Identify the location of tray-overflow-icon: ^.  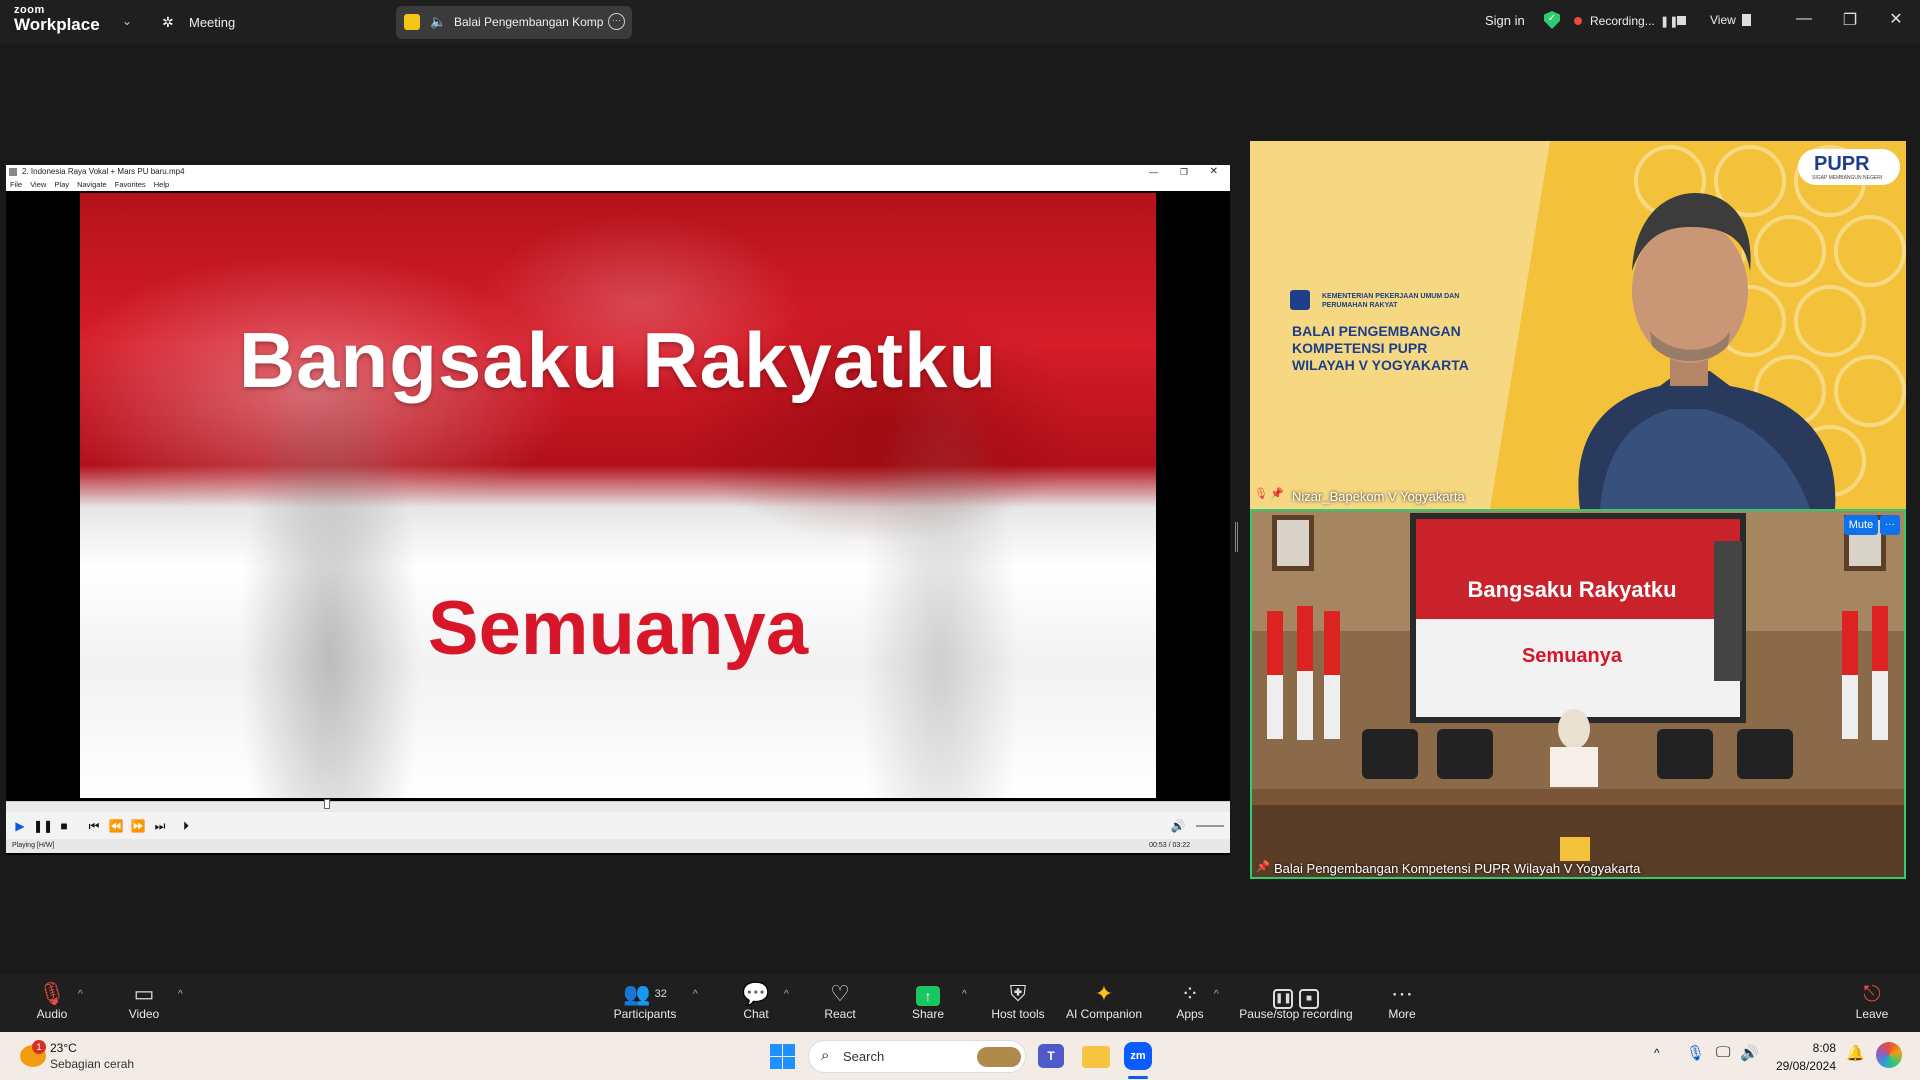
(1657, 1053).